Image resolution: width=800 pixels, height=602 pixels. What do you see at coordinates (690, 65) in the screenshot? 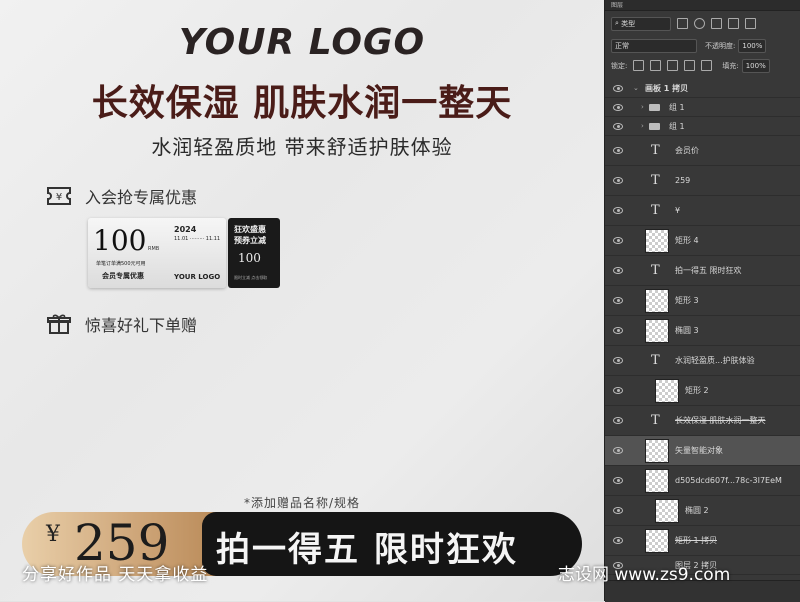
I see `lock-artboard-icon` at bounding box center [690, 65].